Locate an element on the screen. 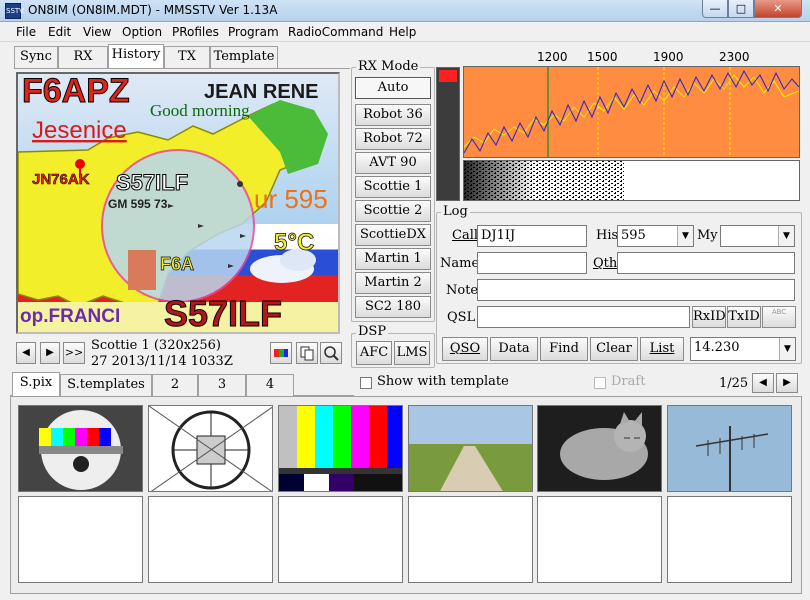 Image resolution: width=810 pixels, height=600 pixels. page-indicator: 1/25 is located at coordinates (734, 383).